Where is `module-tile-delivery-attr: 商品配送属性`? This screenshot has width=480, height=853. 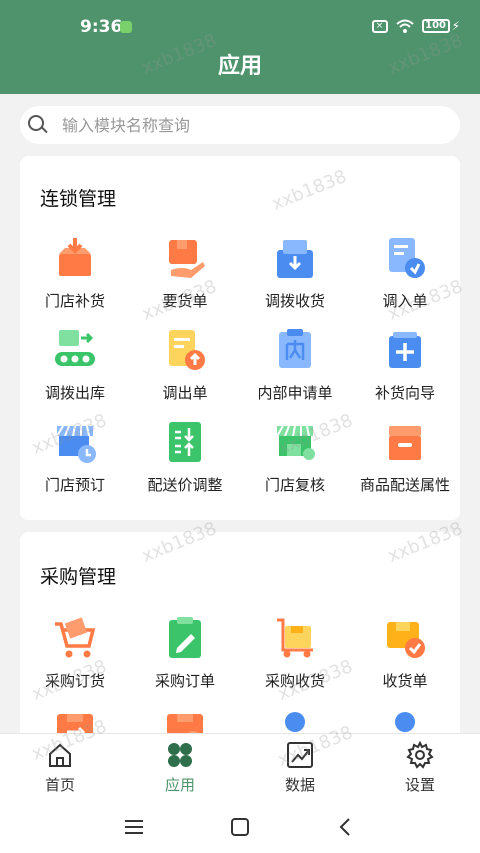
module-tile-delivery-attr: 商品配送属性 is located at coordinates (405, 458).